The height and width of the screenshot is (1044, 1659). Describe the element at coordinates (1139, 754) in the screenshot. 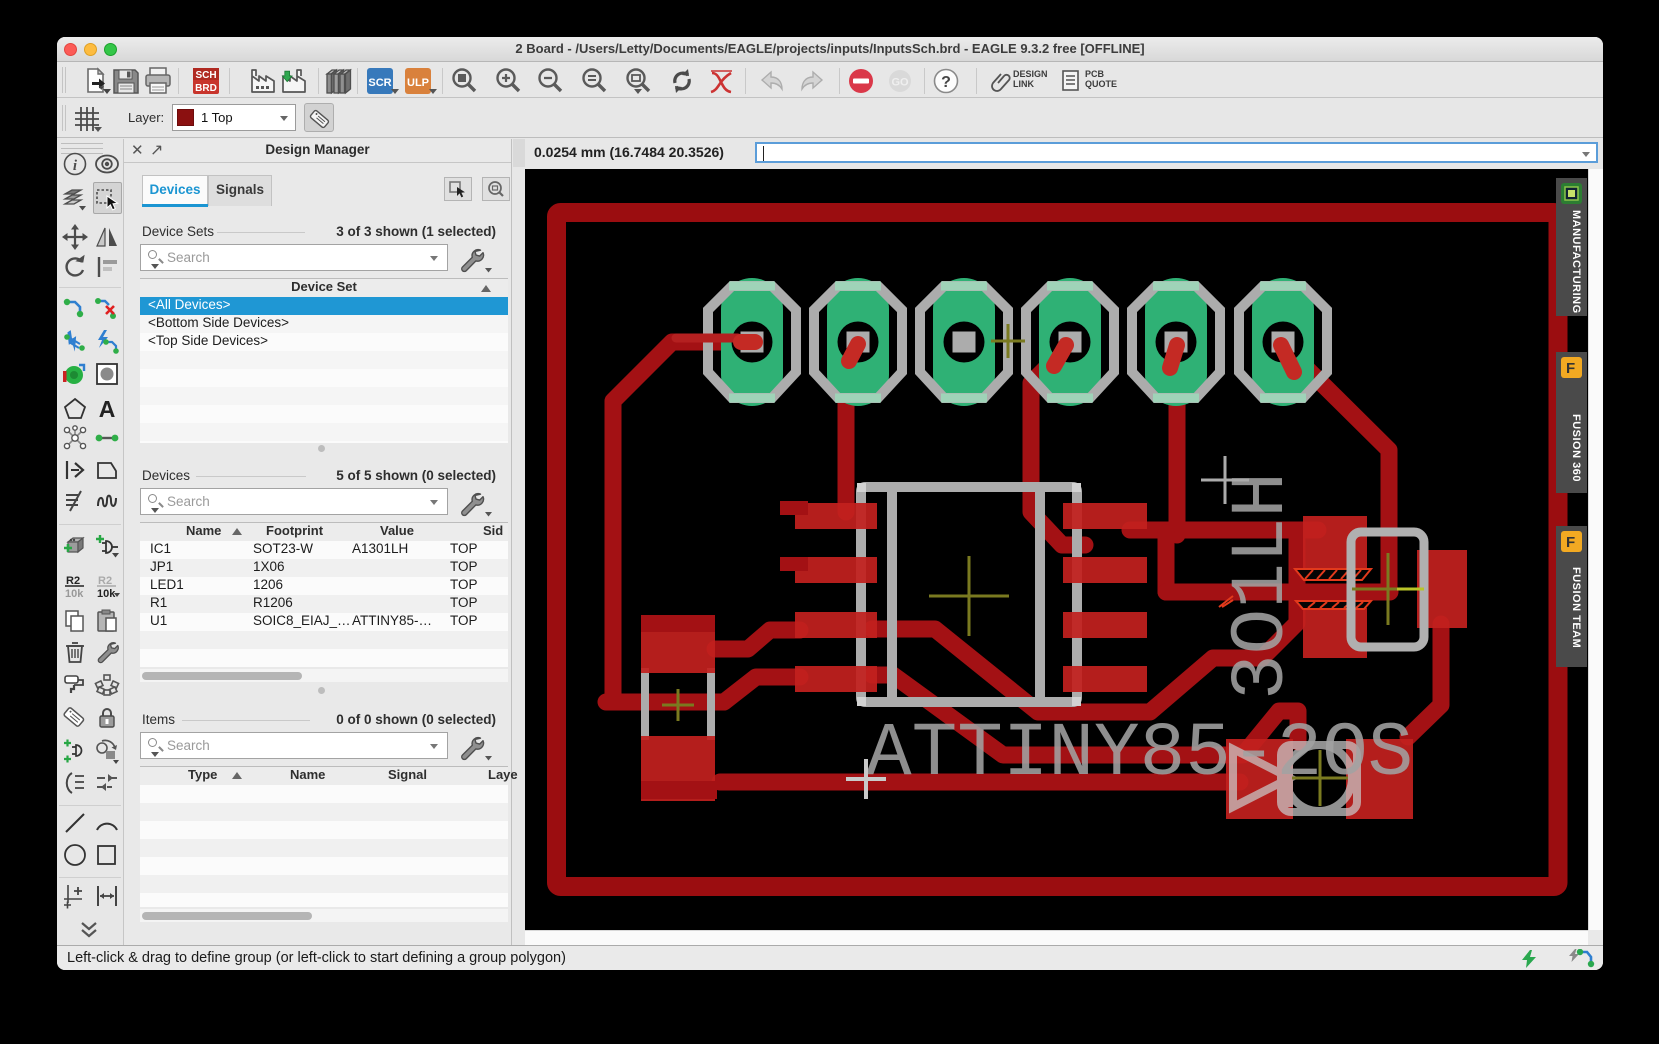

I see `svg-text: ATTINY85-2OS` at that location.